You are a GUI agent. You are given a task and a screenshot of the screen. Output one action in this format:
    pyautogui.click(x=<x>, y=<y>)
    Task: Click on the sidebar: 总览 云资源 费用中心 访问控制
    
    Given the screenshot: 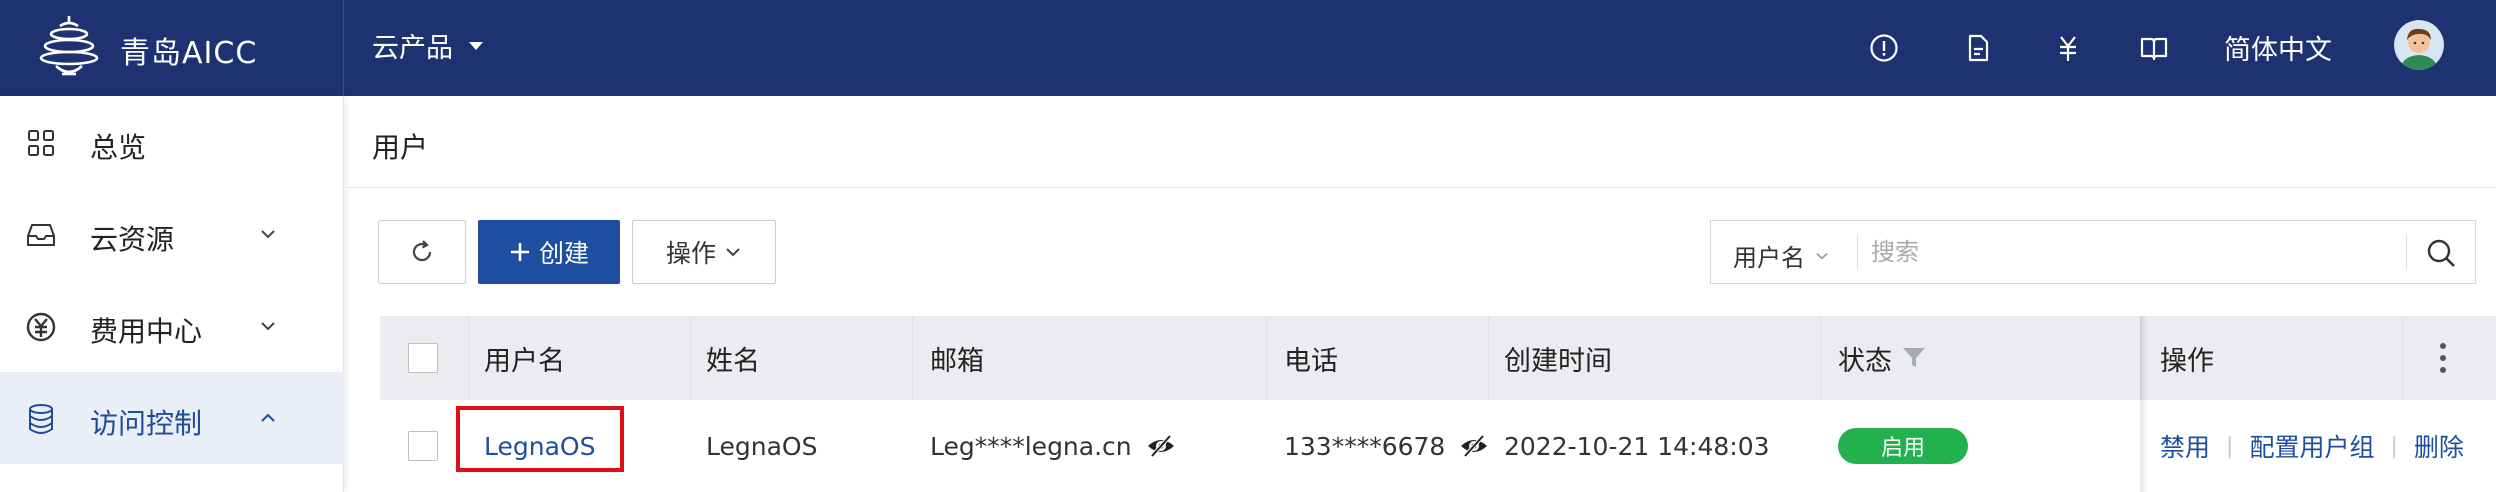 What is the action you would take?
    pyautogui.click(x=172, y=294)
    